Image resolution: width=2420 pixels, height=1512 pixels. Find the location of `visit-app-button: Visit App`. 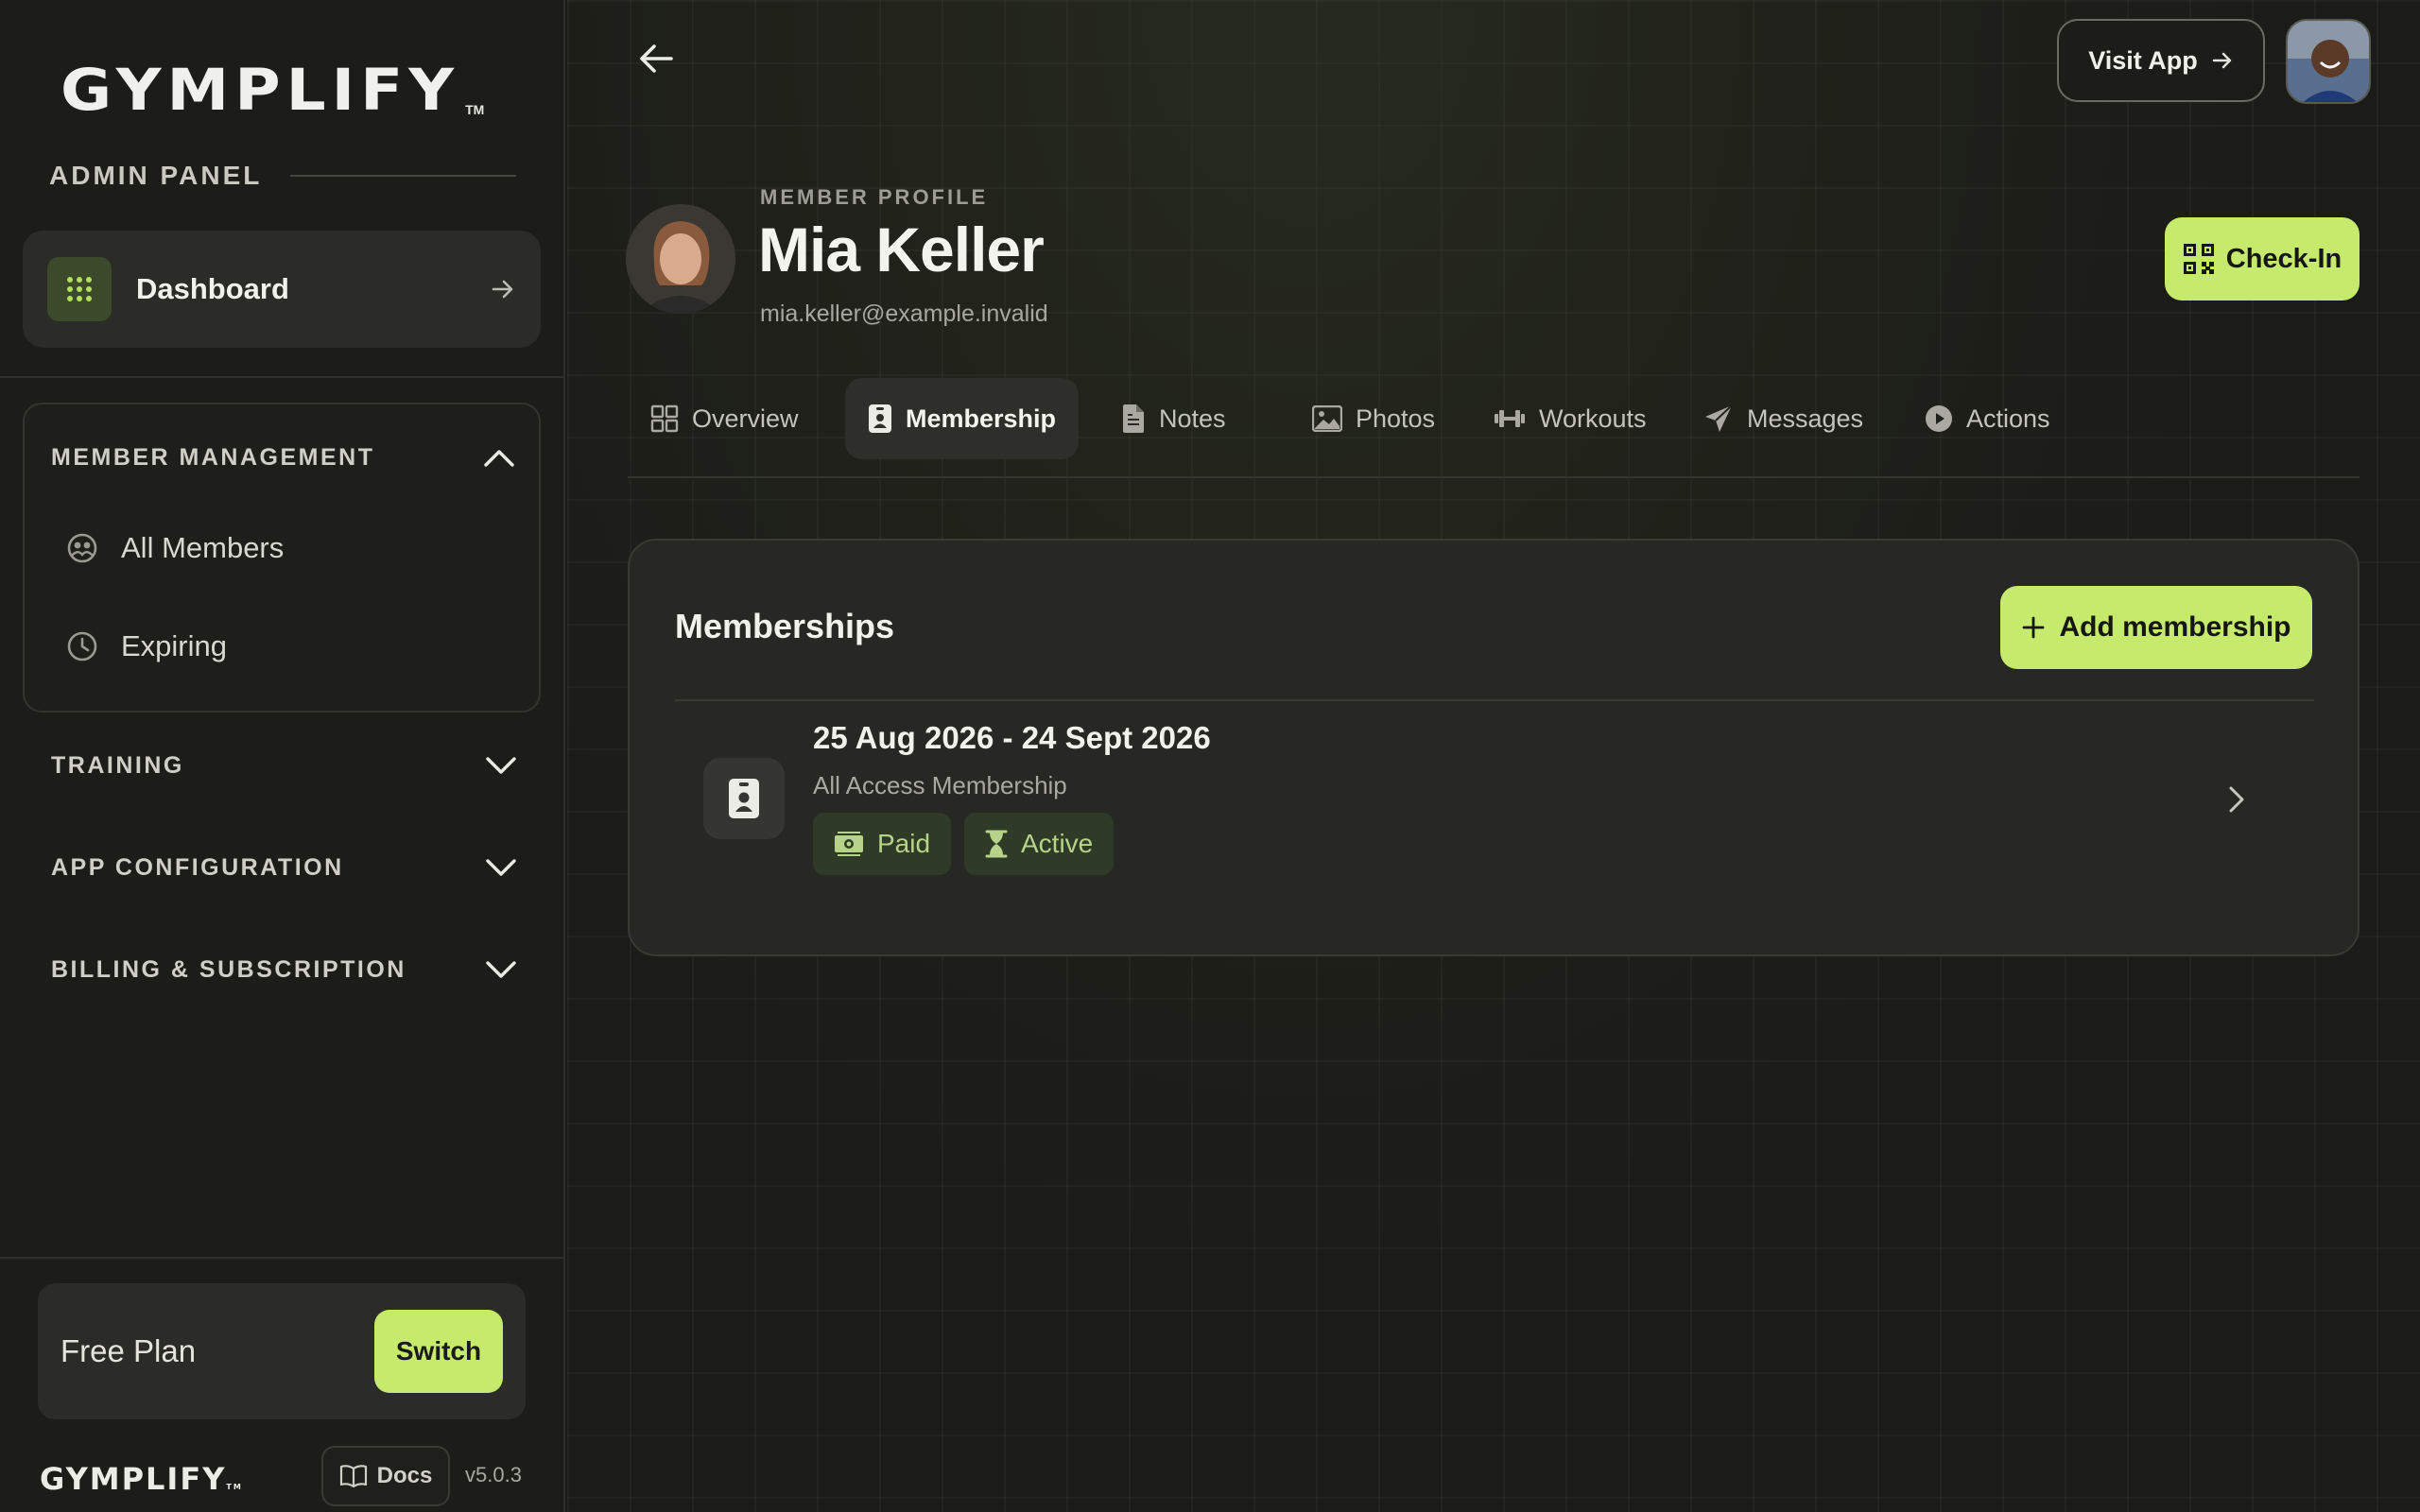

visit-app-button: Visit App is located at coordinates (2161, 60).